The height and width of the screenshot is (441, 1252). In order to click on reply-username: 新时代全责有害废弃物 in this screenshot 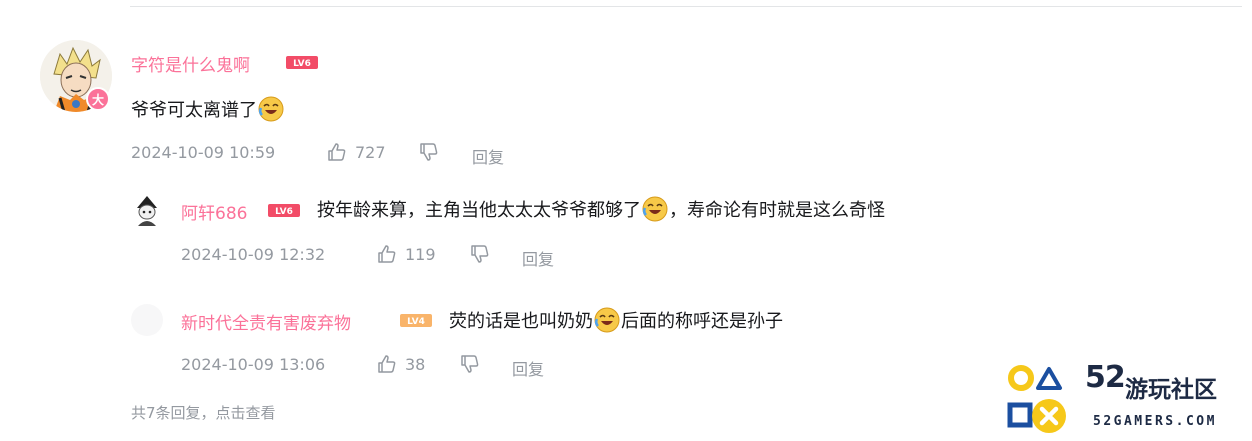, I will do `click(266, 321)`.